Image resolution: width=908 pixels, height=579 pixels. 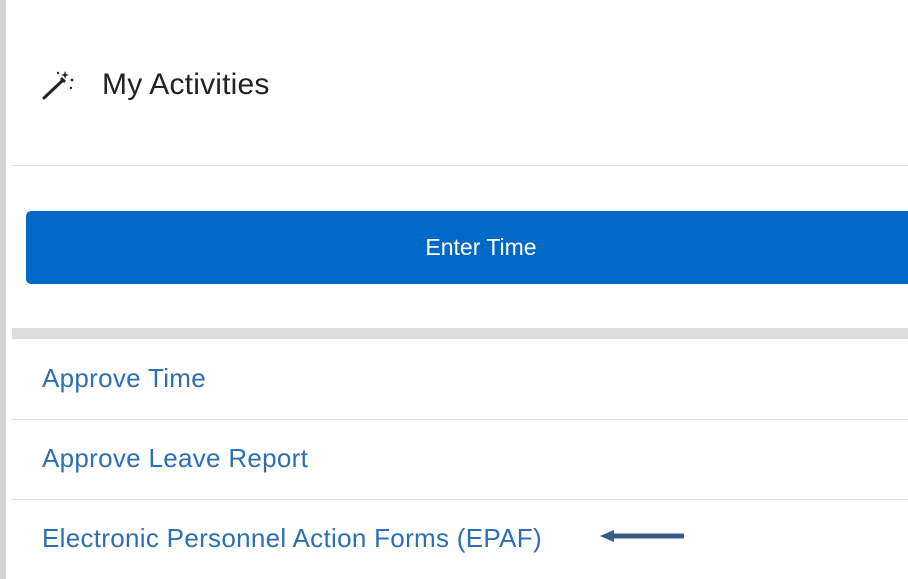 What do you see at coordinates (460, 379) in the screenshot?
I see `list-item-approve-time: Approve Time` at bounding box center [460, 379].